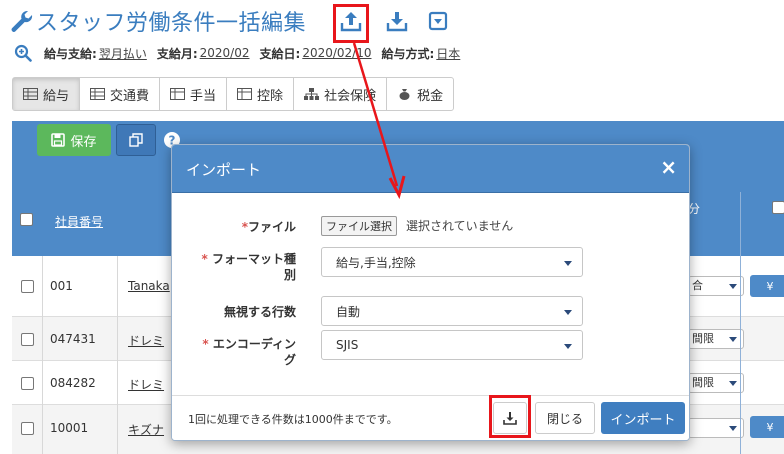  I want to click on tab-social-insurance: 社会保険, so click(341, 94).